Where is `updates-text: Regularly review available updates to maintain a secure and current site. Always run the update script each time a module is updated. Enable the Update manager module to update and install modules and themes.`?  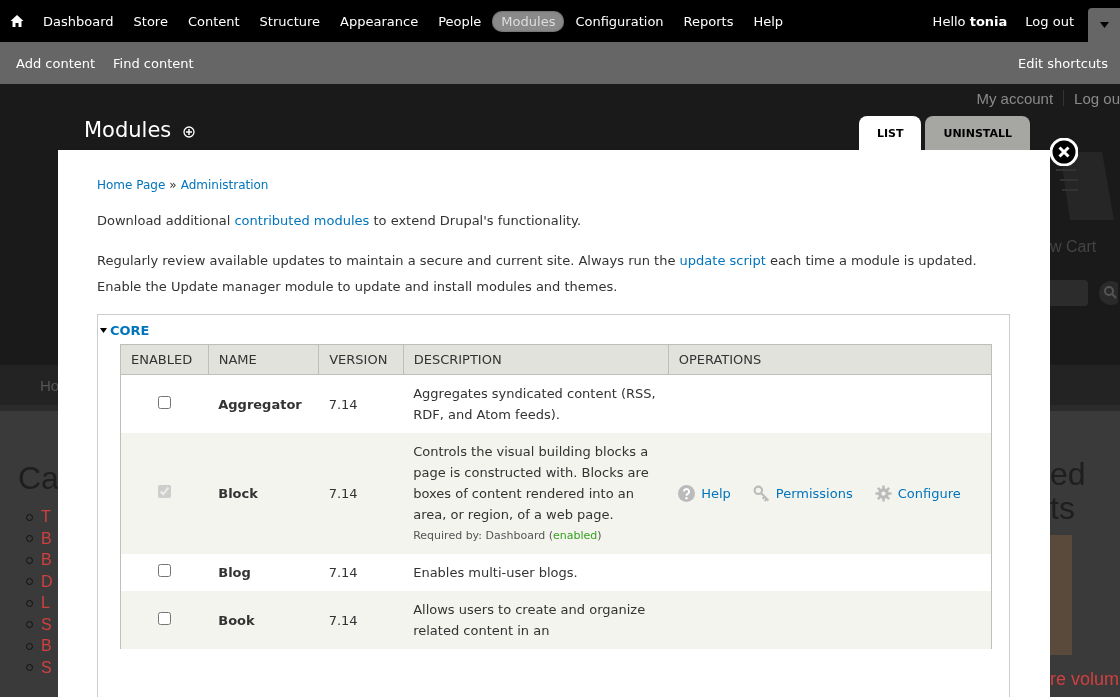
updates-text: Regularly review available updates to maintain a secure and current site. Always run the update script each time a module is updated. Enable the Update manager module to update and install modules and themes. is located at coordinates (537, 274).